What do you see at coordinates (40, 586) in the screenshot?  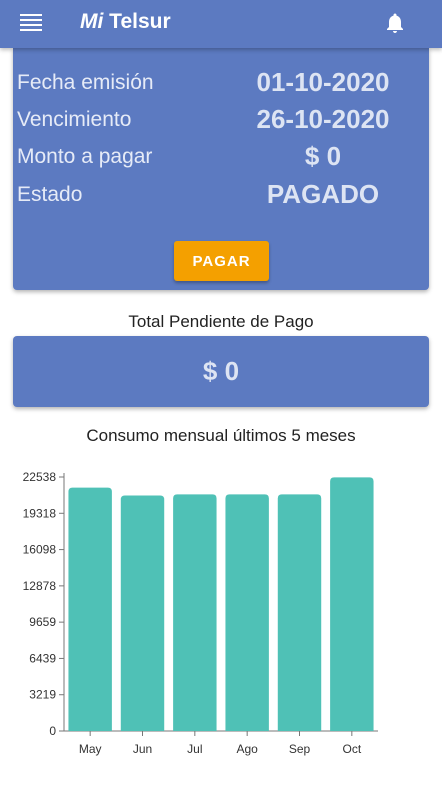 I see `y-tick-label: 12878` at bounding box center [40, 586].